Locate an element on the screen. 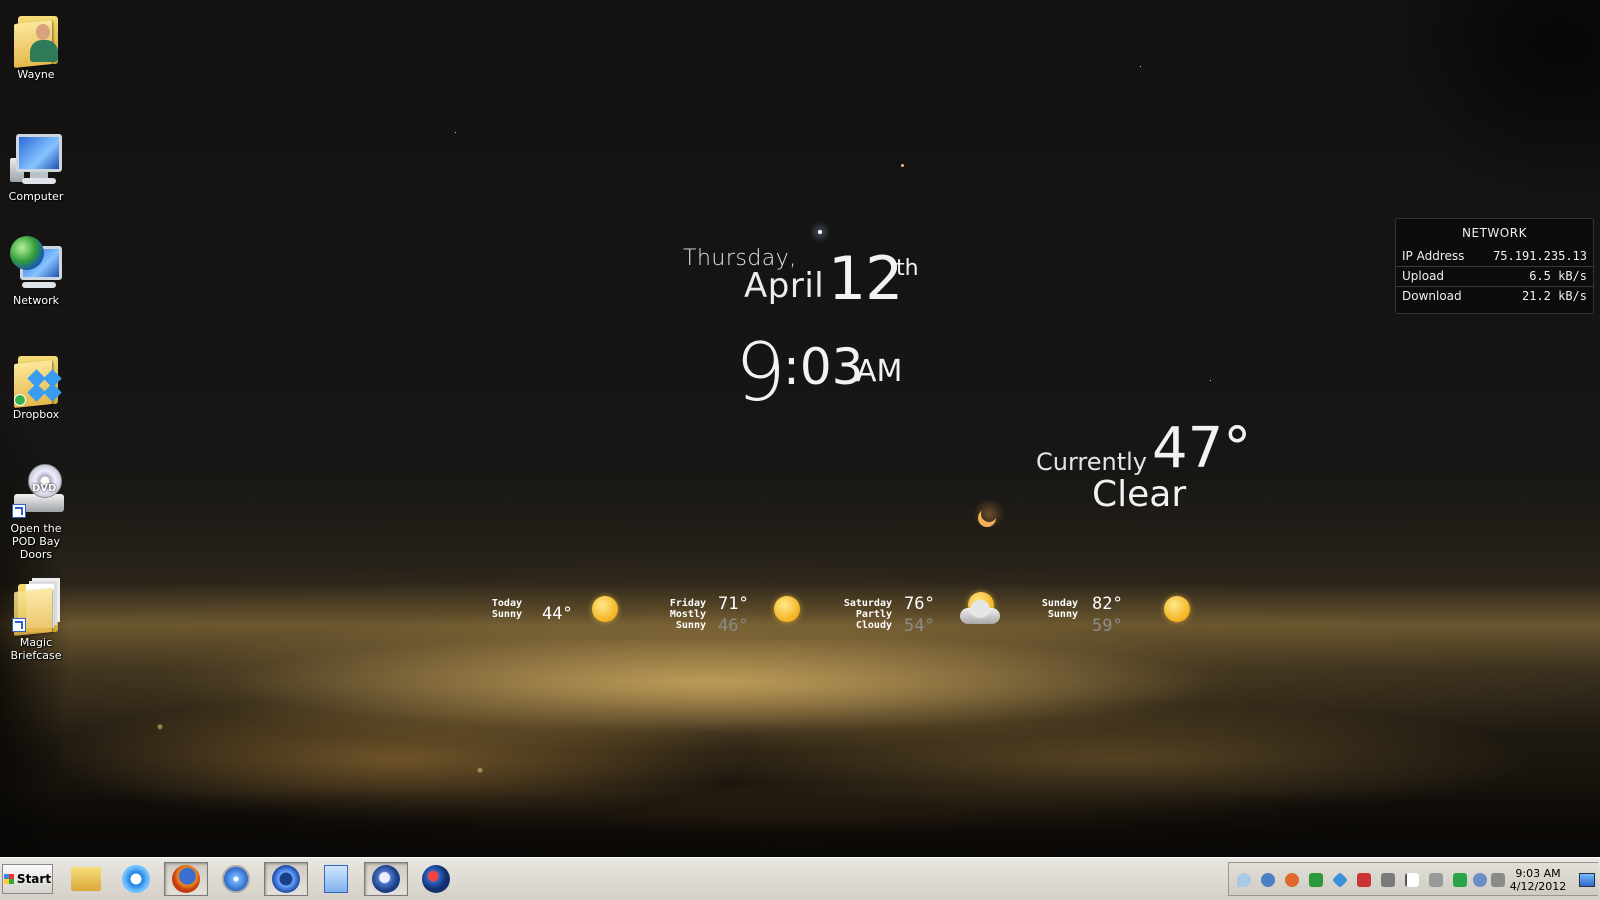 The width and height of the screenshot is (1600, 900). quick-launch-safari is located at coordinates (236, 879).